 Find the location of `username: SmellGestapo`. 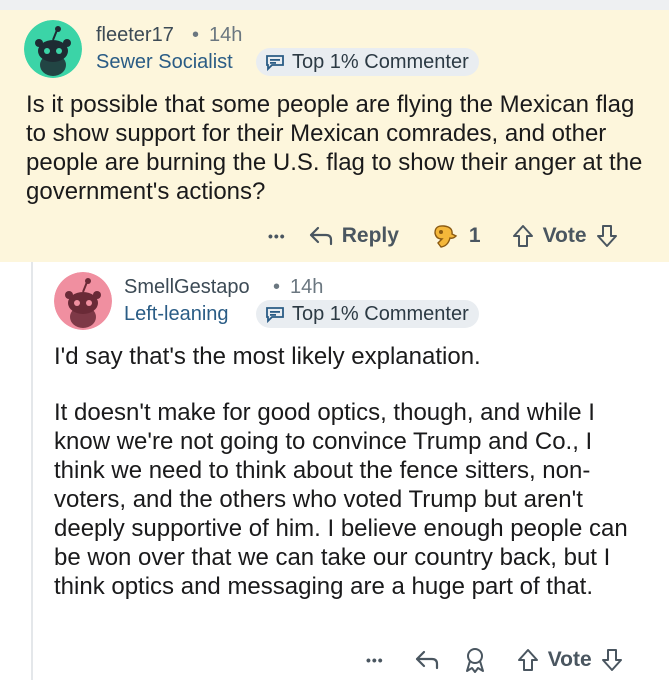

username: SmellGestapo is located at coordinates (187, 287).